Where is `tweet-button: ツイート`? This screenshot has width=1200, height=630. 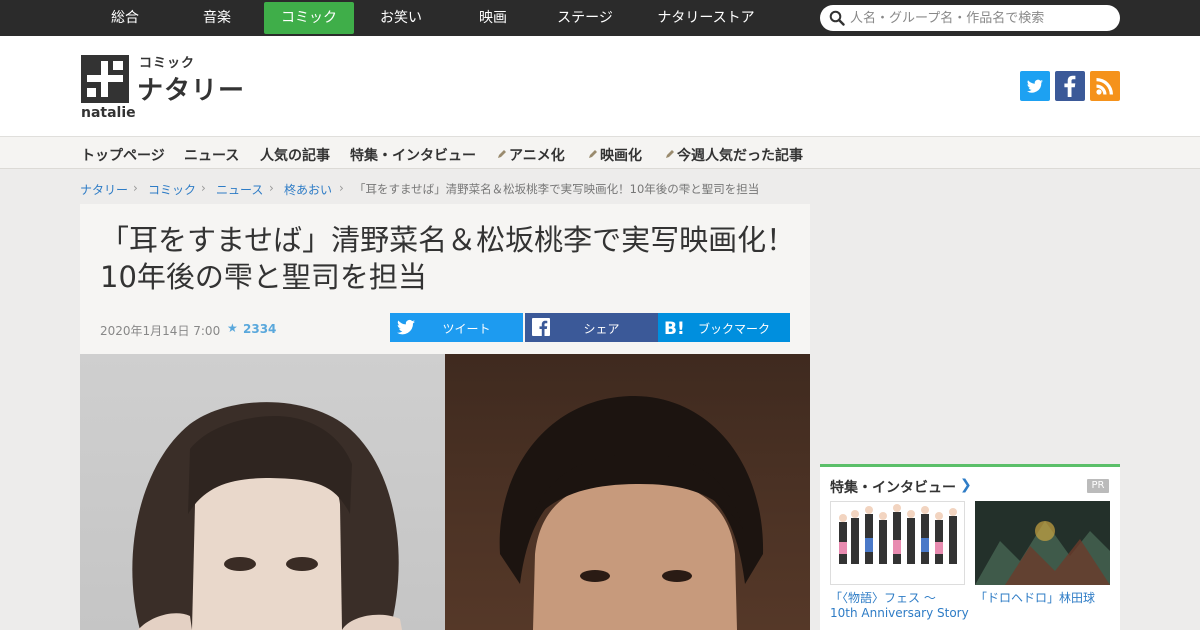
tweet-button: ツイート is located at coordinates (456, 327).